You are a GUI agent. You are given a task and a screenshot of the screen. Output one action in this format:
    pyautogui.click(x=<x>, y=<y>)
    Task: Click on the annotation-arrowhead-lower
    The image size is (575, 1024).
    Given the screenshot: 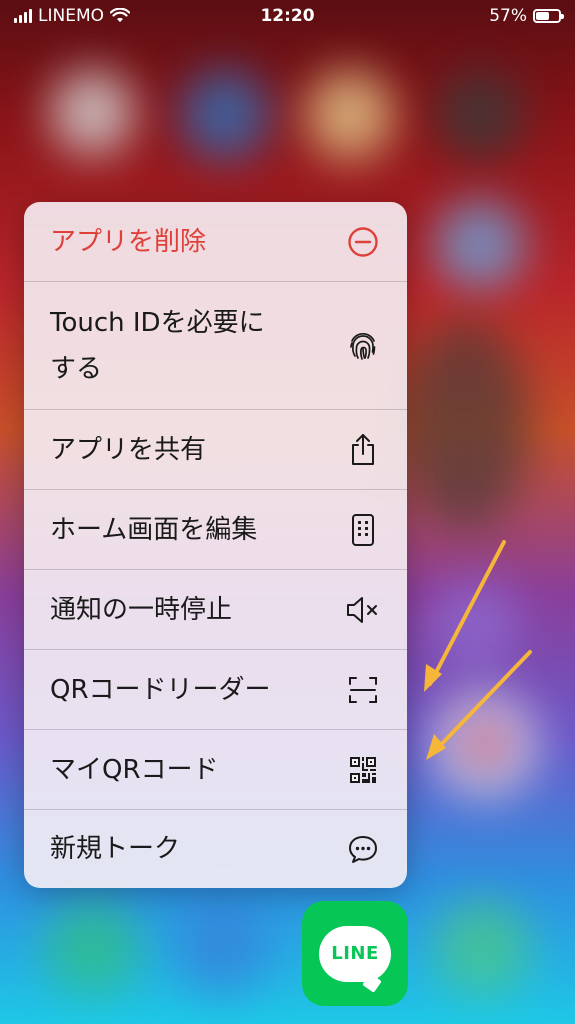 What is the action you would take?
    pyautogui.click(x=436, y=747)
    